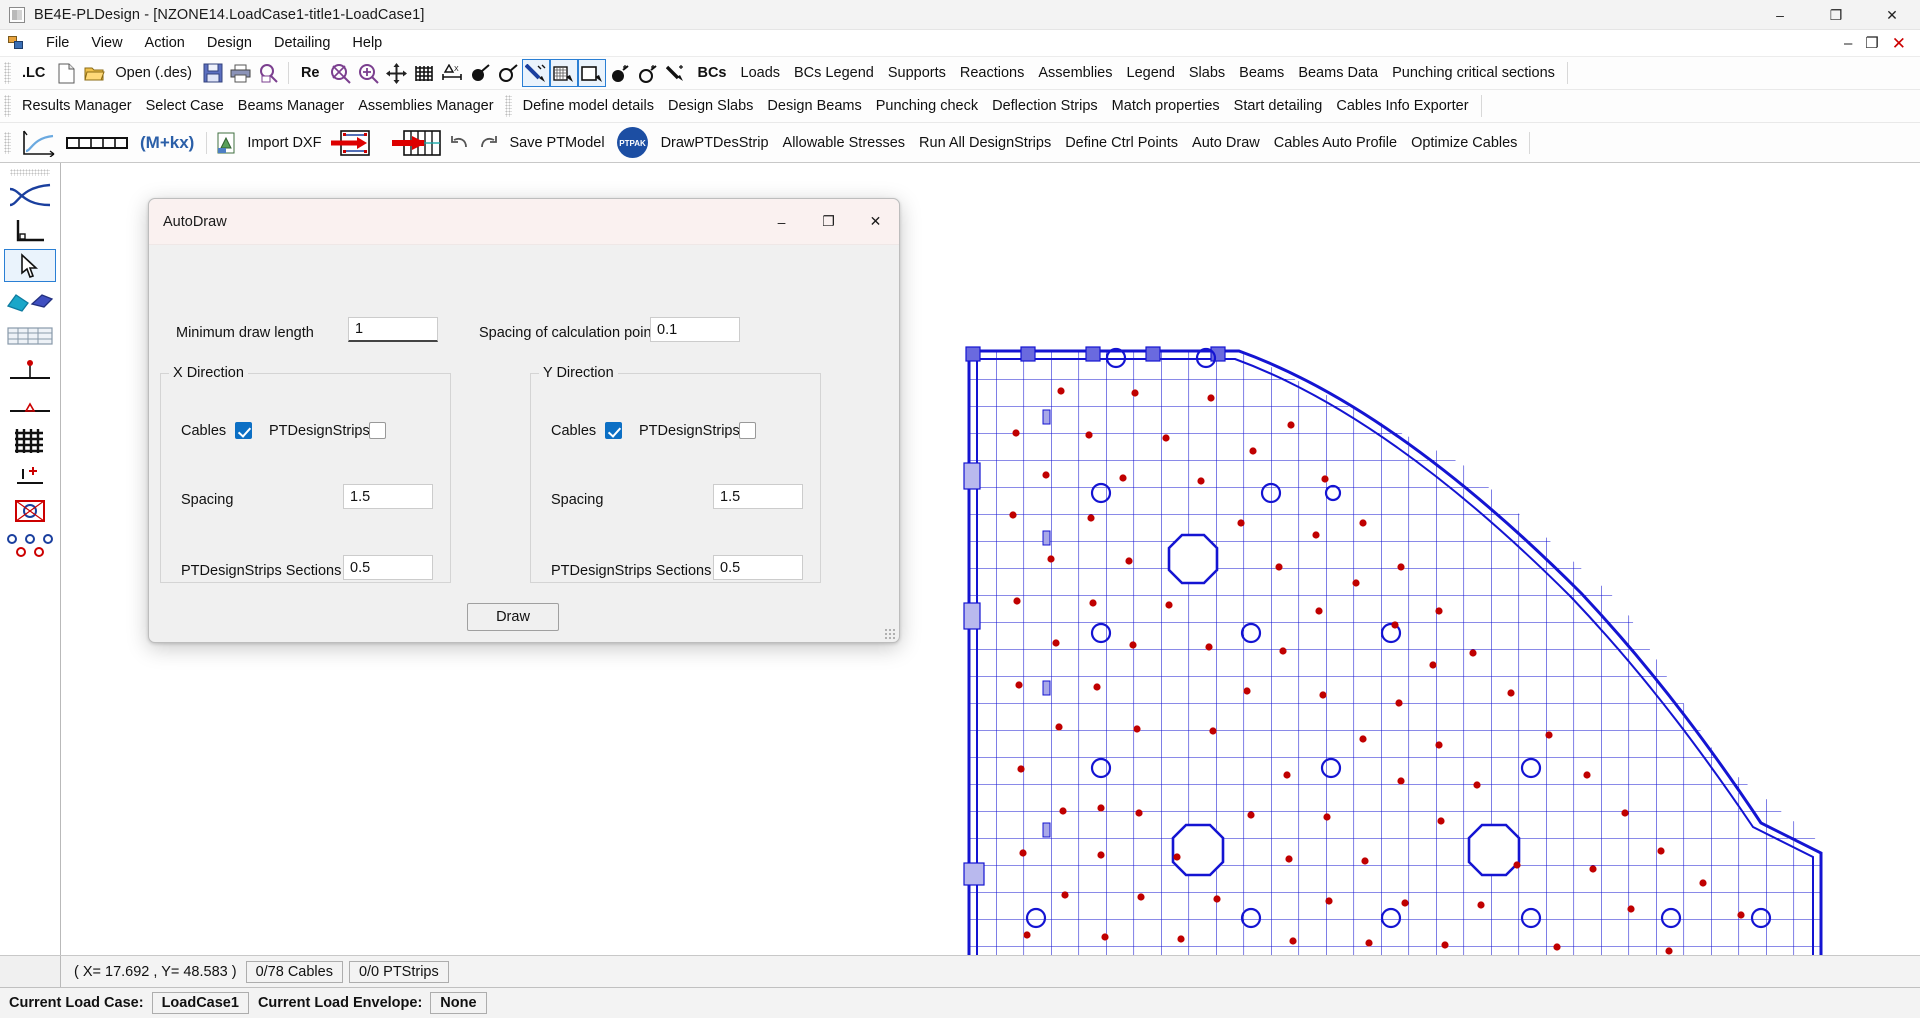 This screenshot has height=1018, width=1920. I want to click on add-point-tool-icon, so click(30, 475).